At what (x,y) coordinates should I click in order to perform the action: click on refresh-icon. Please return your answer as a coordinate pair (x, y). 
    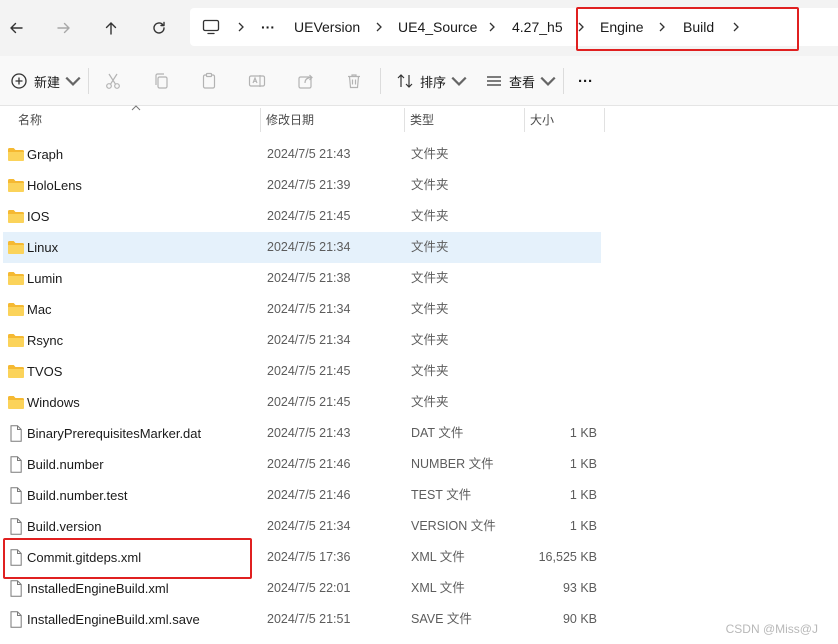
    Looking at the image, I should click on (159, 27).